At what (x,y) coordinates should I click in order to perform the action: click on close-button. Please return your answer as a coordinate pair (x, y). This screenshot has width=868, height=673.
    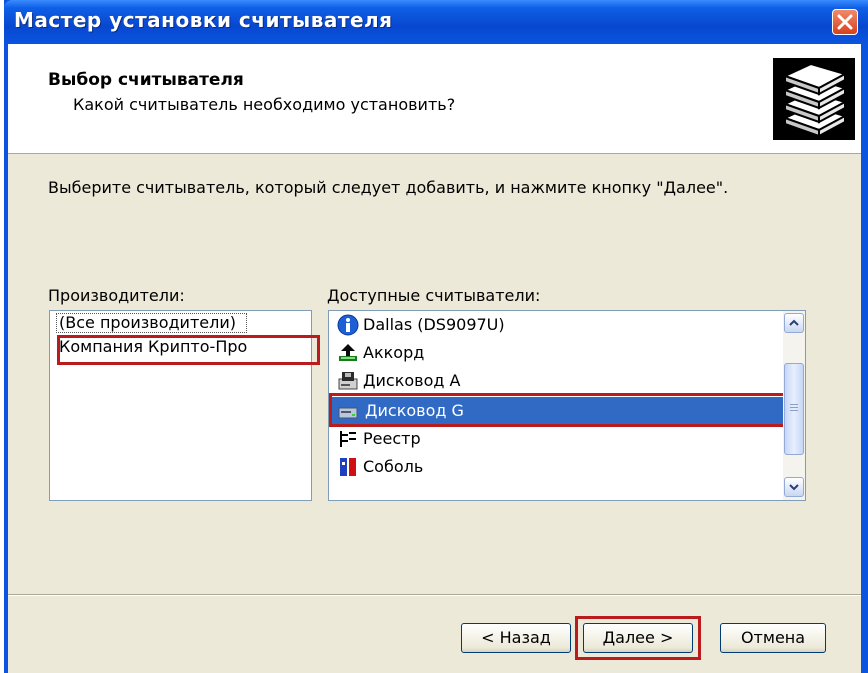
    Looking at the image, I should click on (845, 22).